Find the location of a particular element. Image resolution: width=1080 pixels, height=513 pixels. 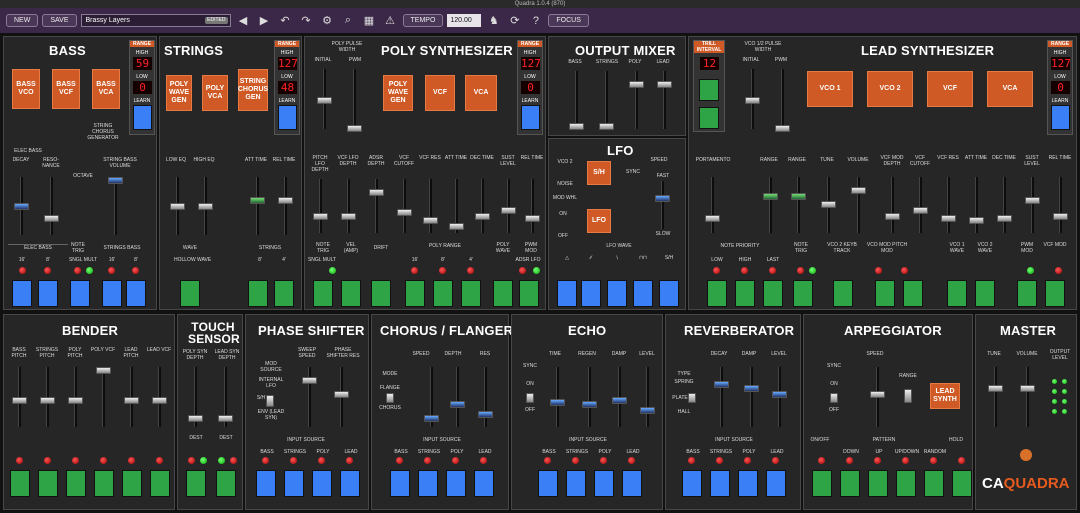

master-tune-knob is located at coordinates (995, 388).